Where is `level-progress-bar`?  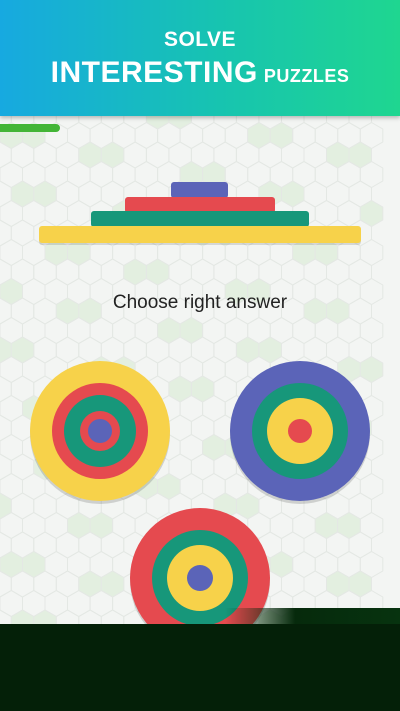 level-progress-bar is located at coordinates (200, 128).